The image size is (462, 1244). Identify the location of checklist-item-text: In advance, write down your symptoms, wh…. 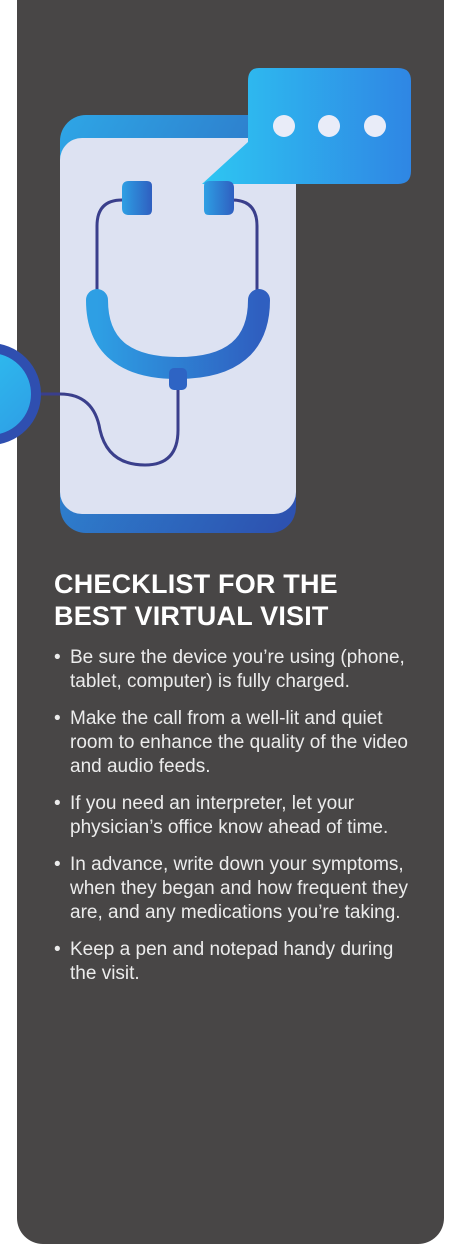
(239, 888).